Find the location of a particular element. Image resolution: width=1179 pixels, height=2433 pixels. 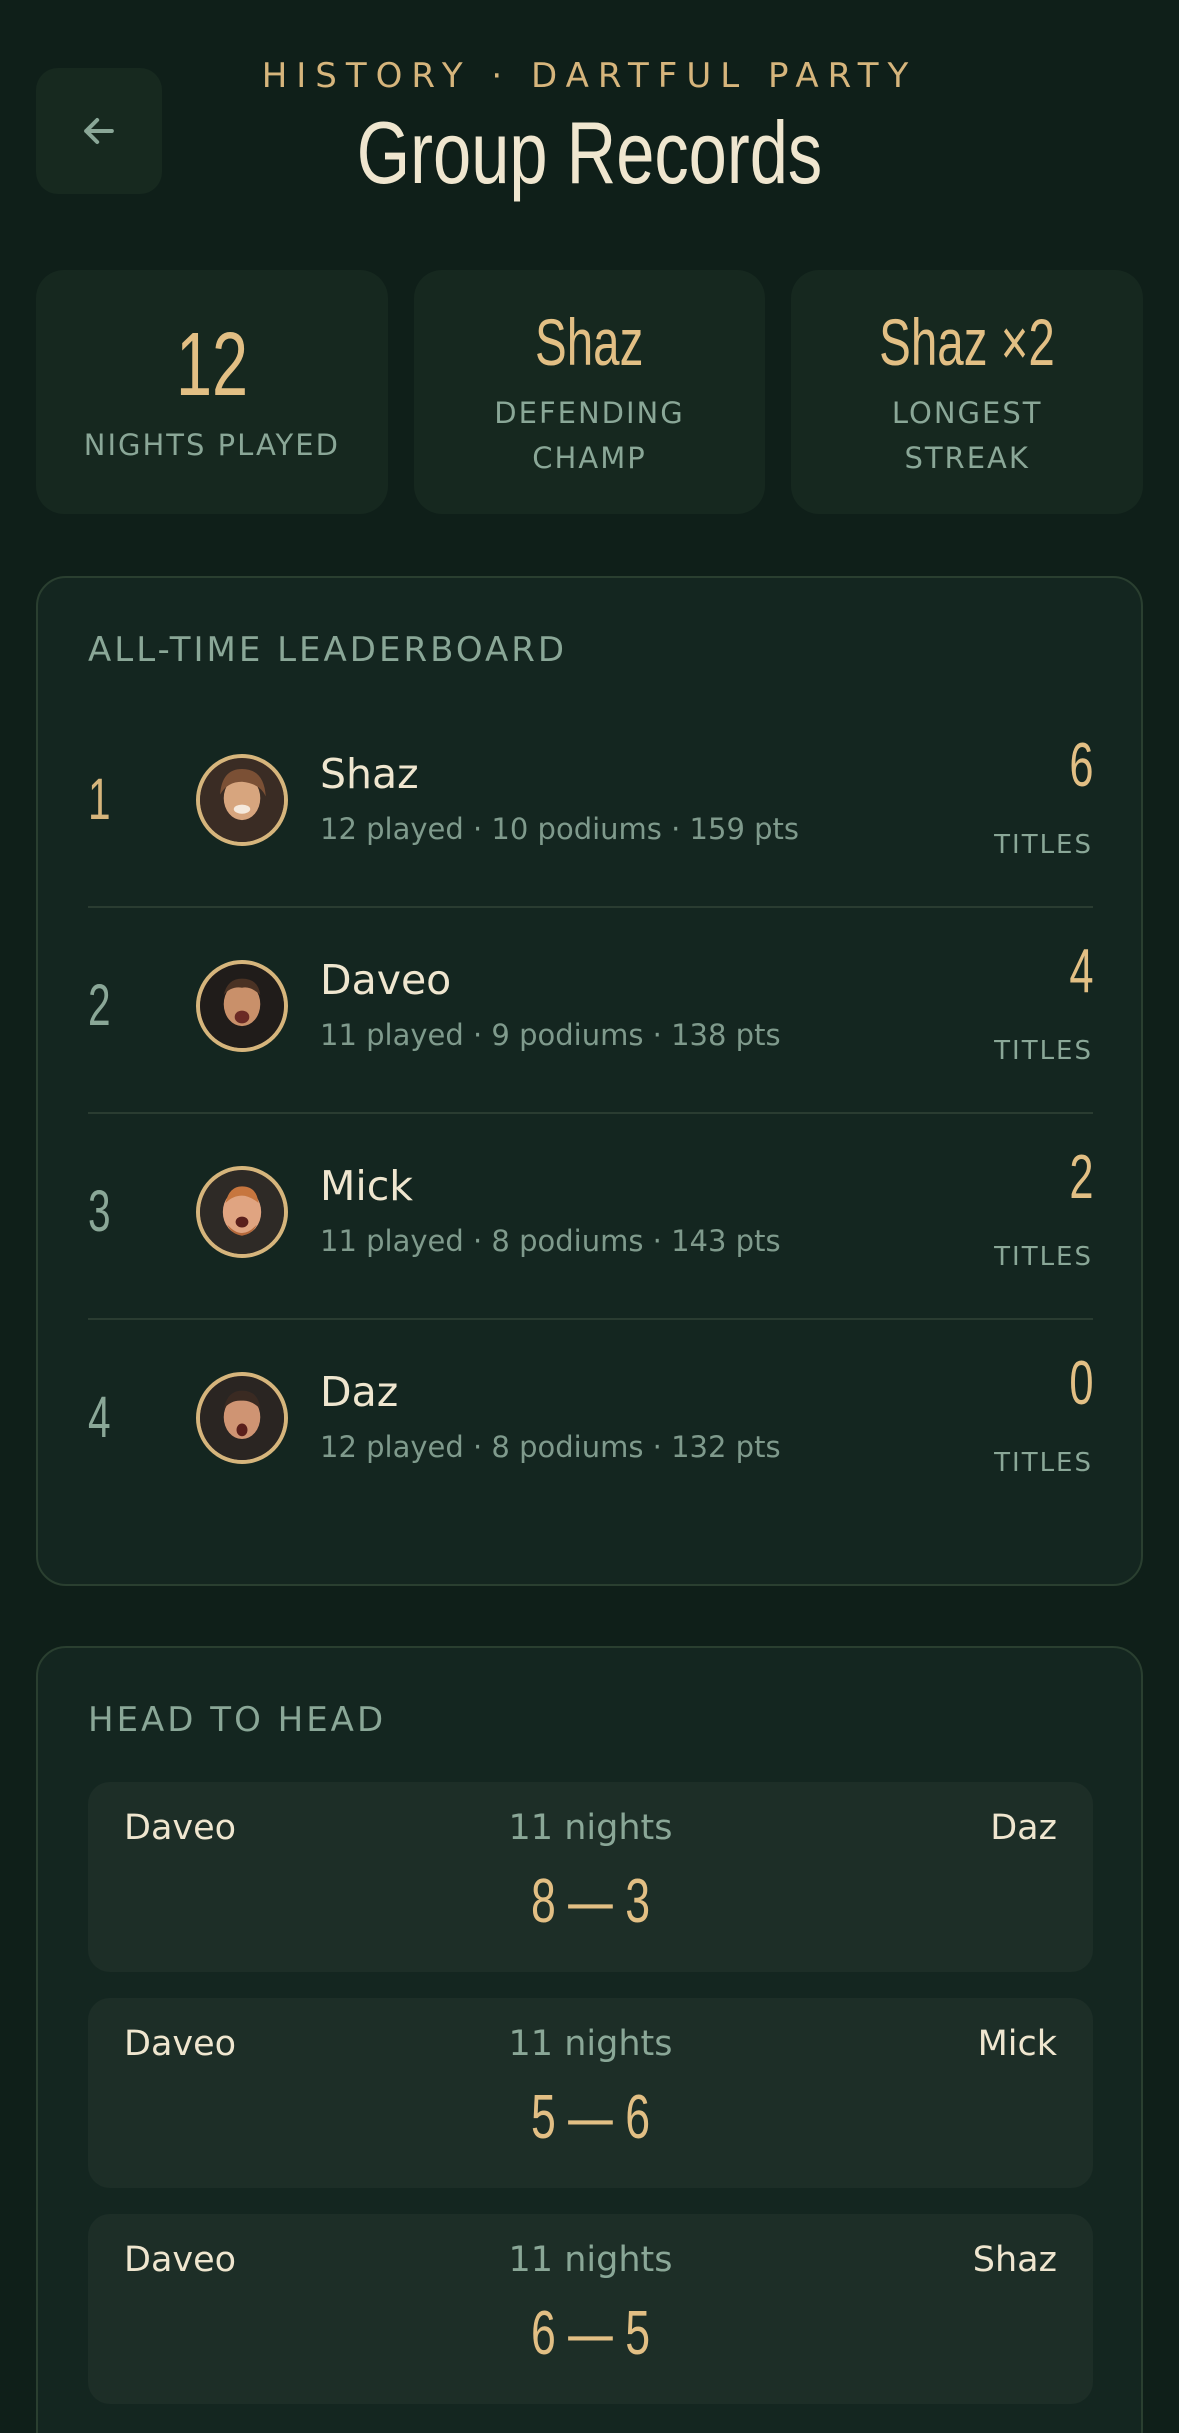

stat-label: DEFENDING CHAMP is located at coordinates (589, 435).